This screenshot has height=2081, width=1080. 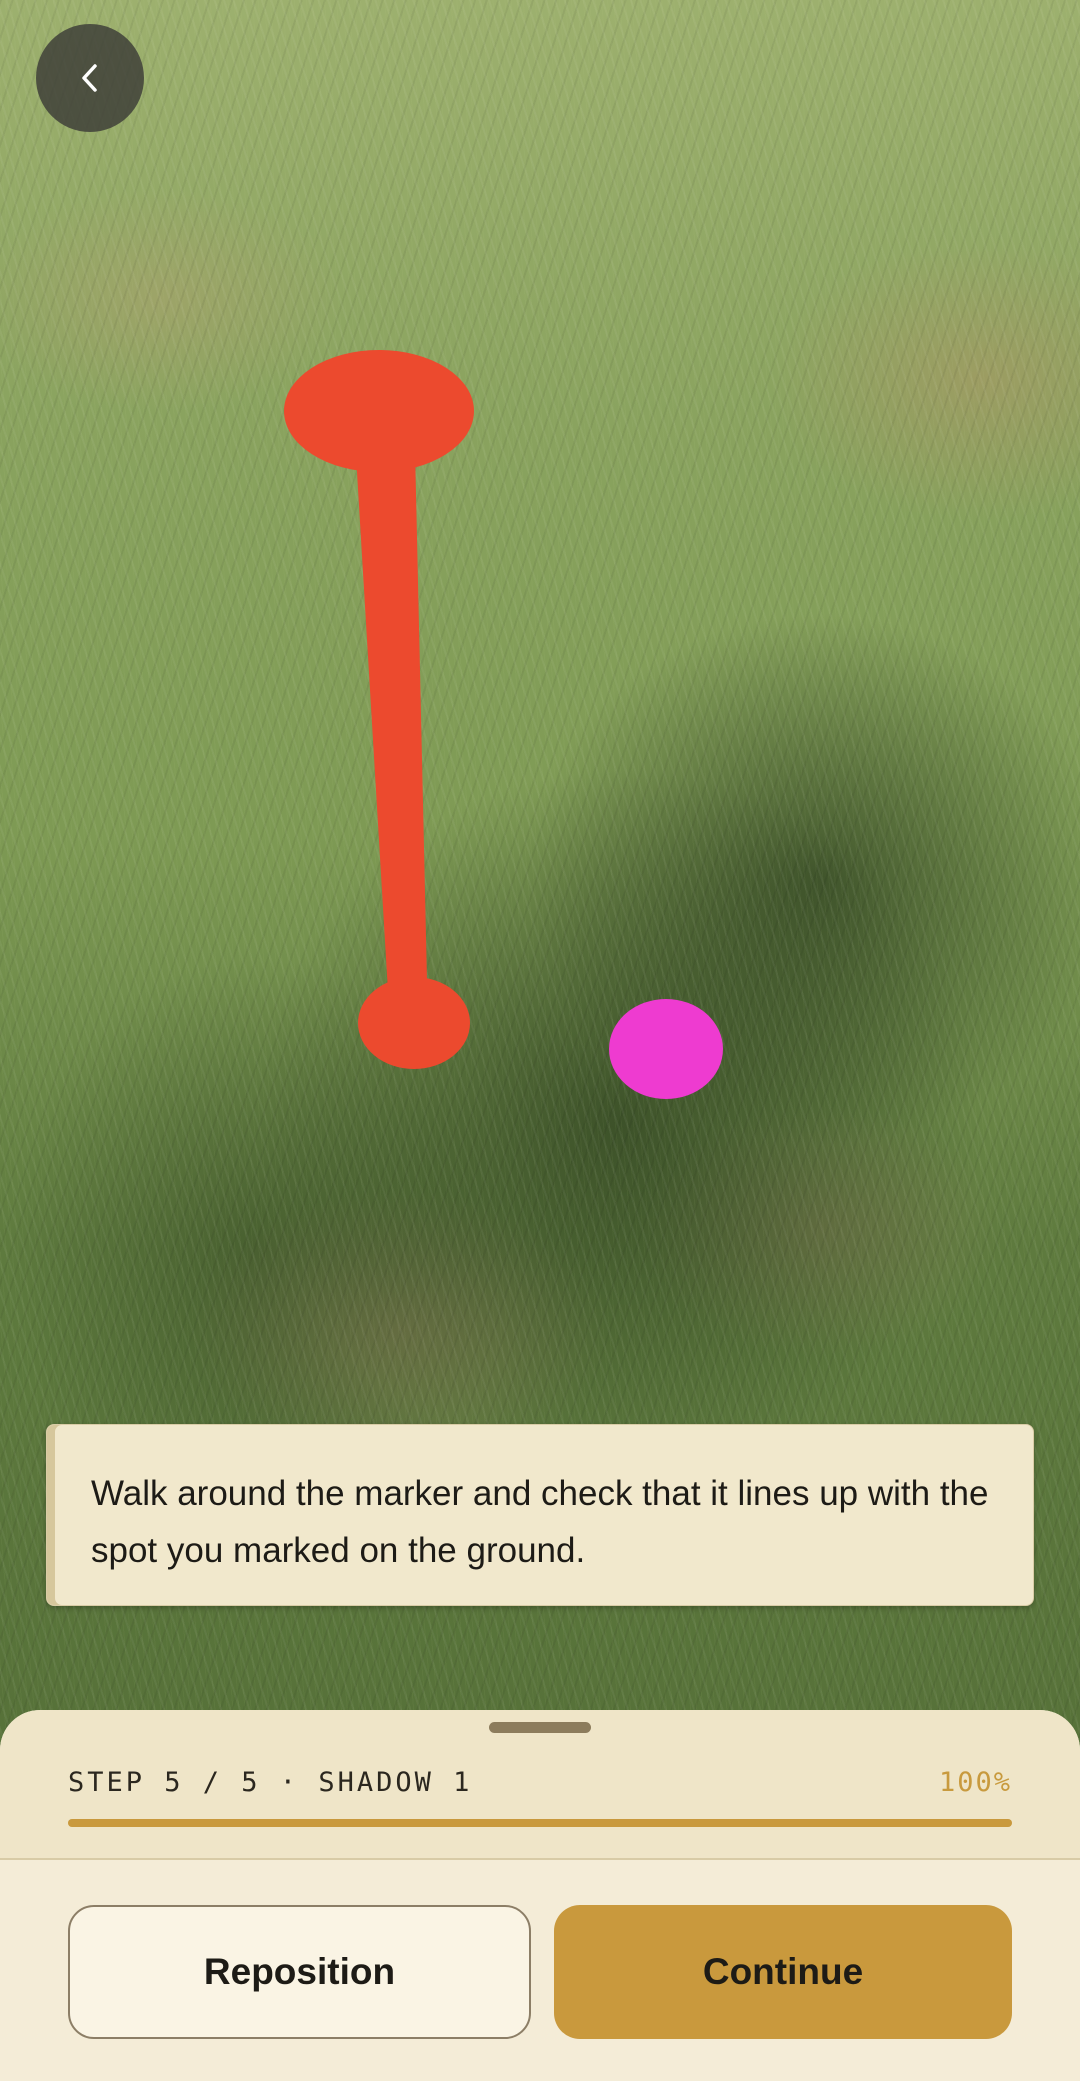 I want to click on progress-percent: 100%, so click(x=975, y=1782).